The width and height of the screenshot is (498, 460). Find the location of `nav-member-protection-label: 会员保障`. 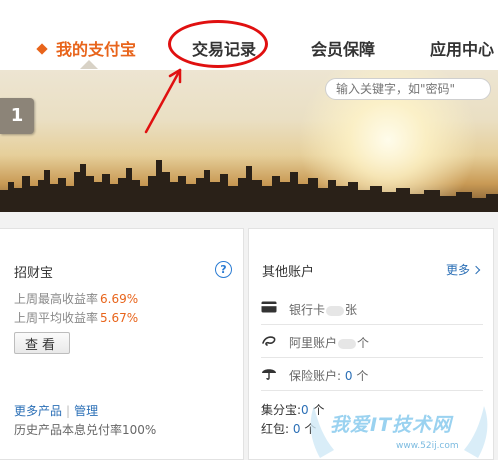

nav-member-protection-label: 会员保障 is located at coordinates (343, 49).